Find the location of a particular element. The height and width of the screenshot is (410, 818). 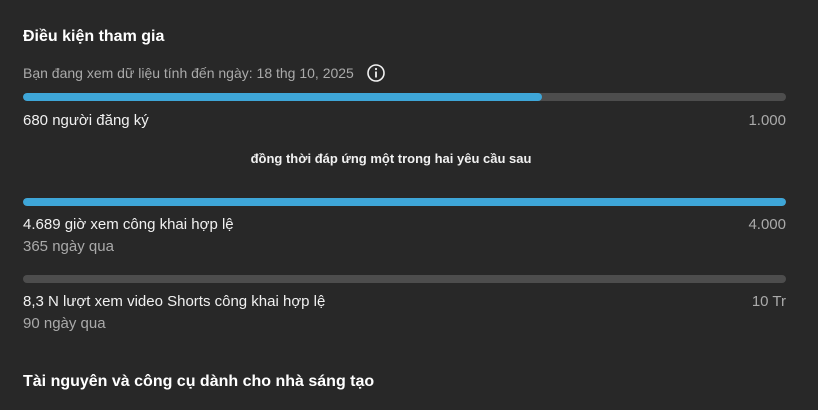

shorts-views-period: 90 ngày qua is located at coordinates (64, 323).